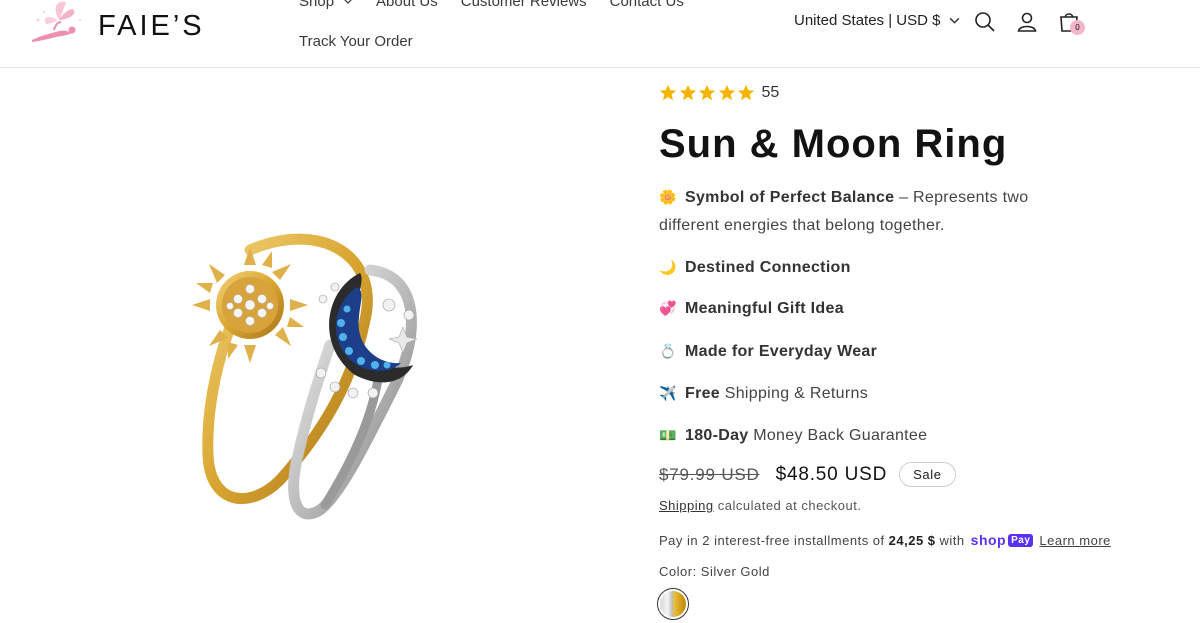 Image resolution: width=1200 pixels, height=623 pixels. I want to click on nav-item-label: Customer Reviews, so click(523, 5).